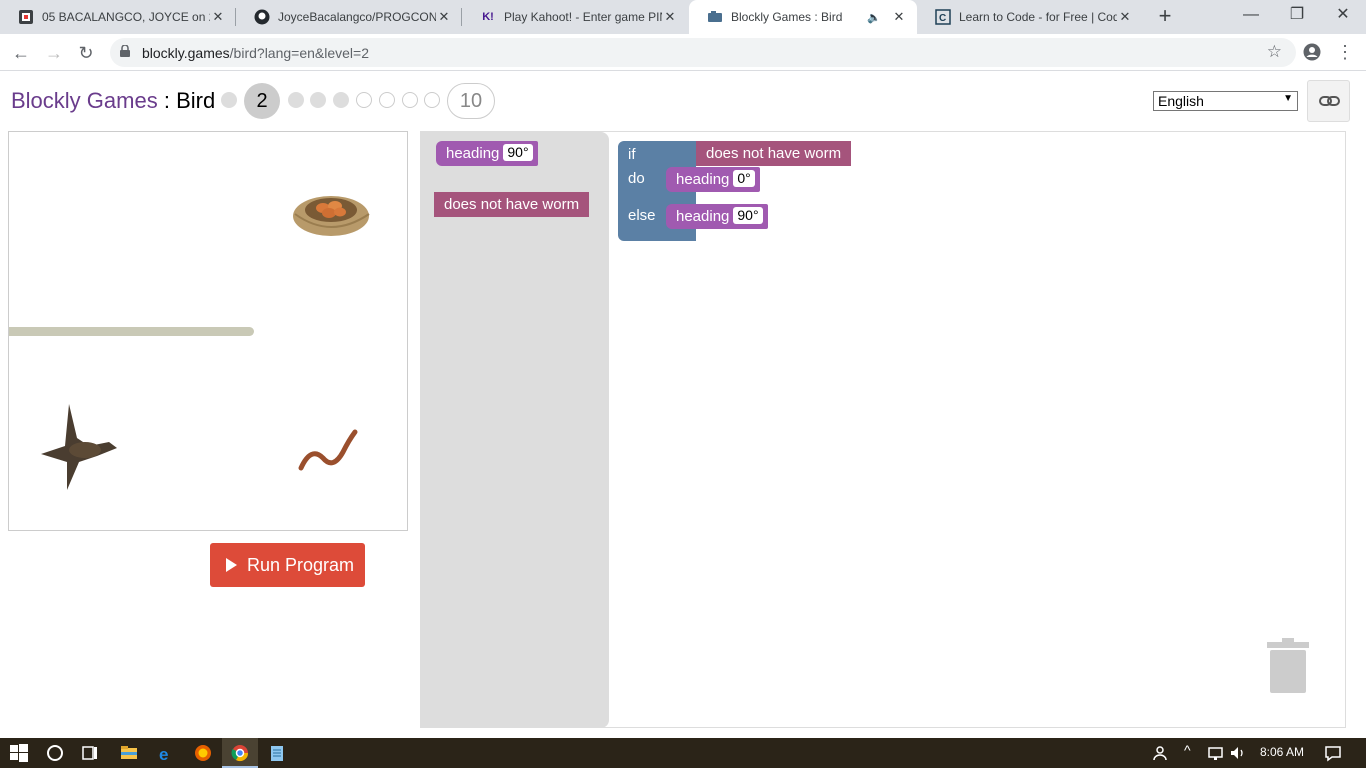 This screenshot has width=1366, height=768. What do you see at coordinates (1274, 52) in the screenshot?
I see `bookmark-star-icon: ☆` at bounding box center [1274, 52].